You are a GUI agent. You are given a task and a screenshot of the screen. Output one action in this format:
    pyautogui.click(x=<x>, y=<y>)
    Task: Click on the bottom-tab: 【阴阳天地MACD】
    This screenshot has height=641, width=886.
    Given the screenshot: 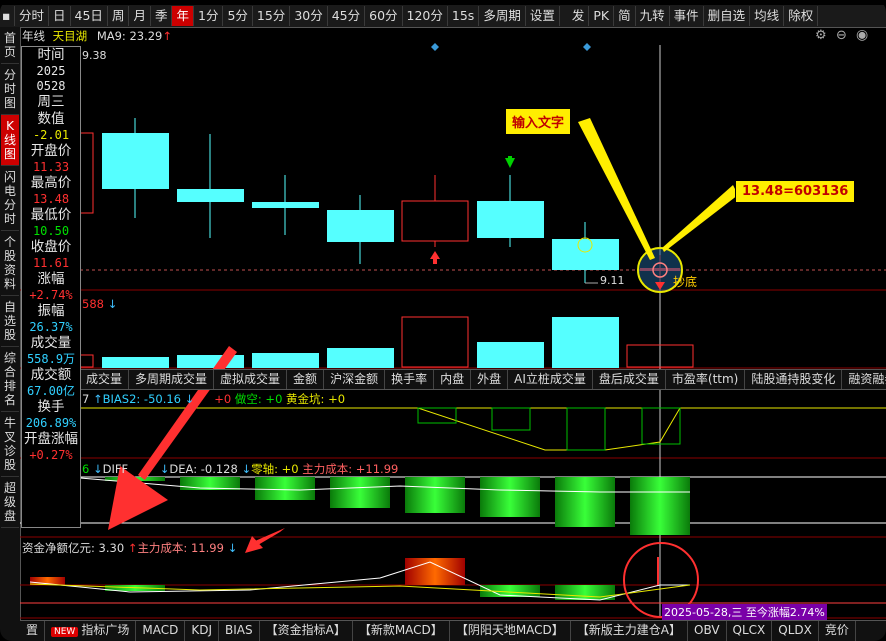 What is the action you would take?
    pyautogui.click(x=510, y=631)
    